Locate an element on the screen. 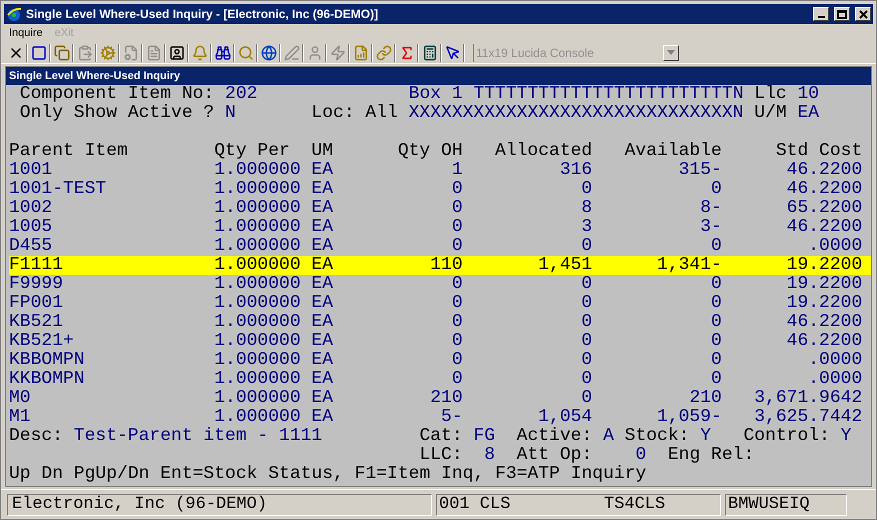  status-program: BMWUSEIQ is located at coordinates (786, 505).